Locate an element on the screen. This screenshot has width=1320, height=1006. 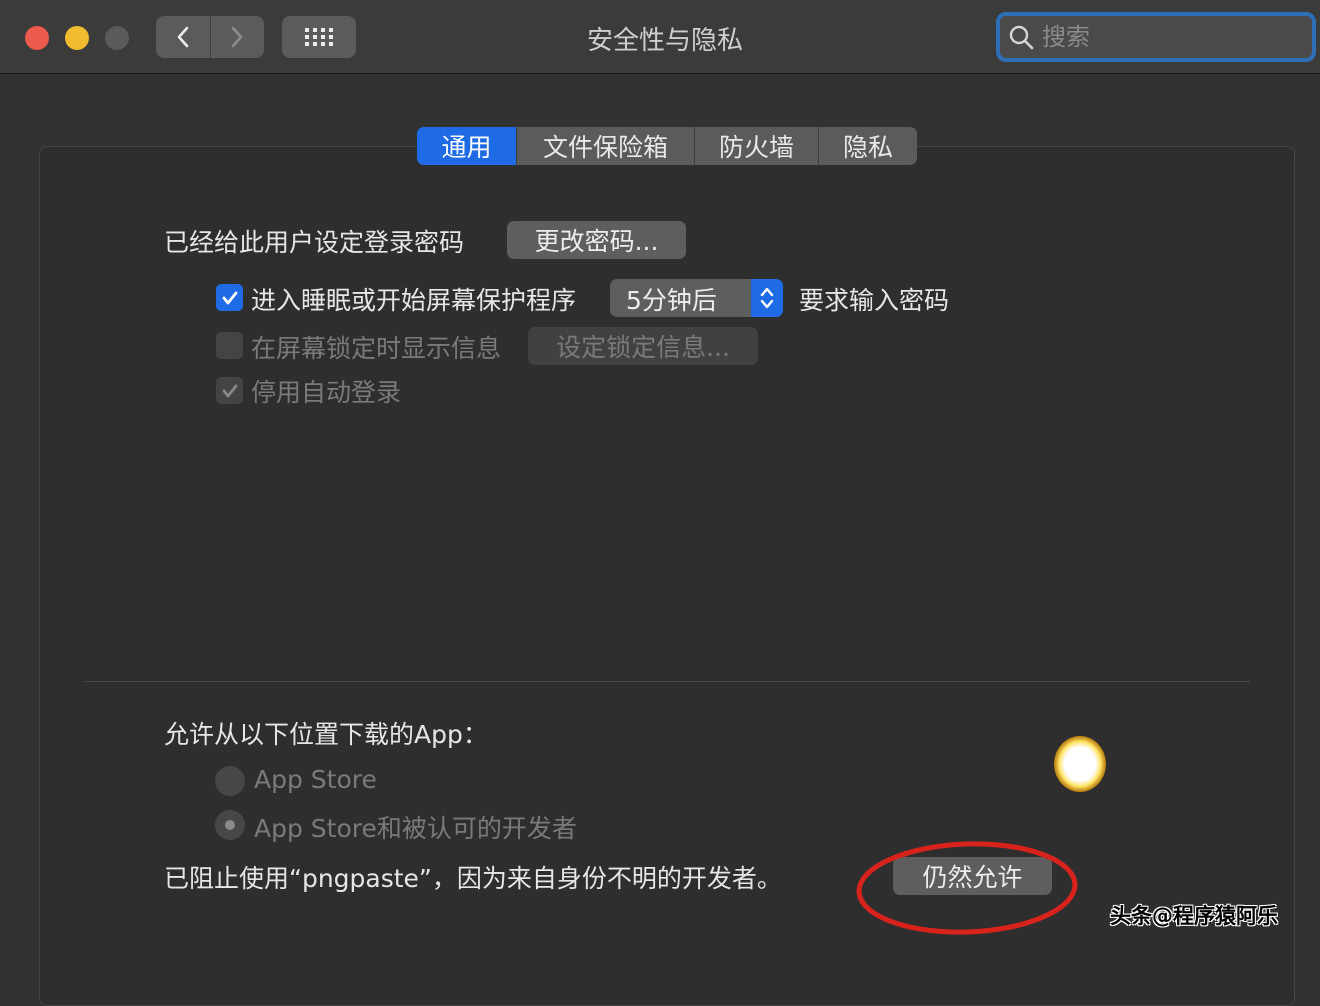
require-password-checkbox is located at coordinates (229, 297).